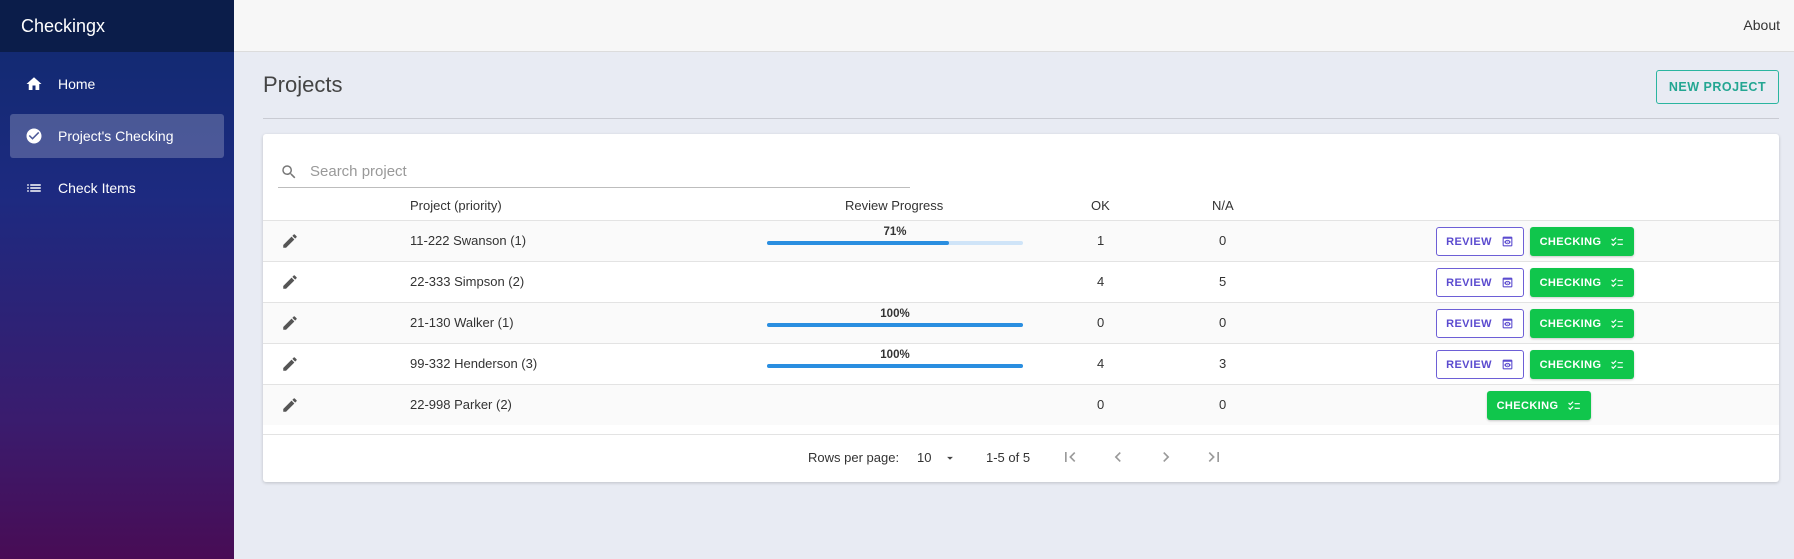  What do you see at coordinates (1100, 205) in the screenshot?
I see `column-header-ok: OK` at bounding box center [1100, 205].